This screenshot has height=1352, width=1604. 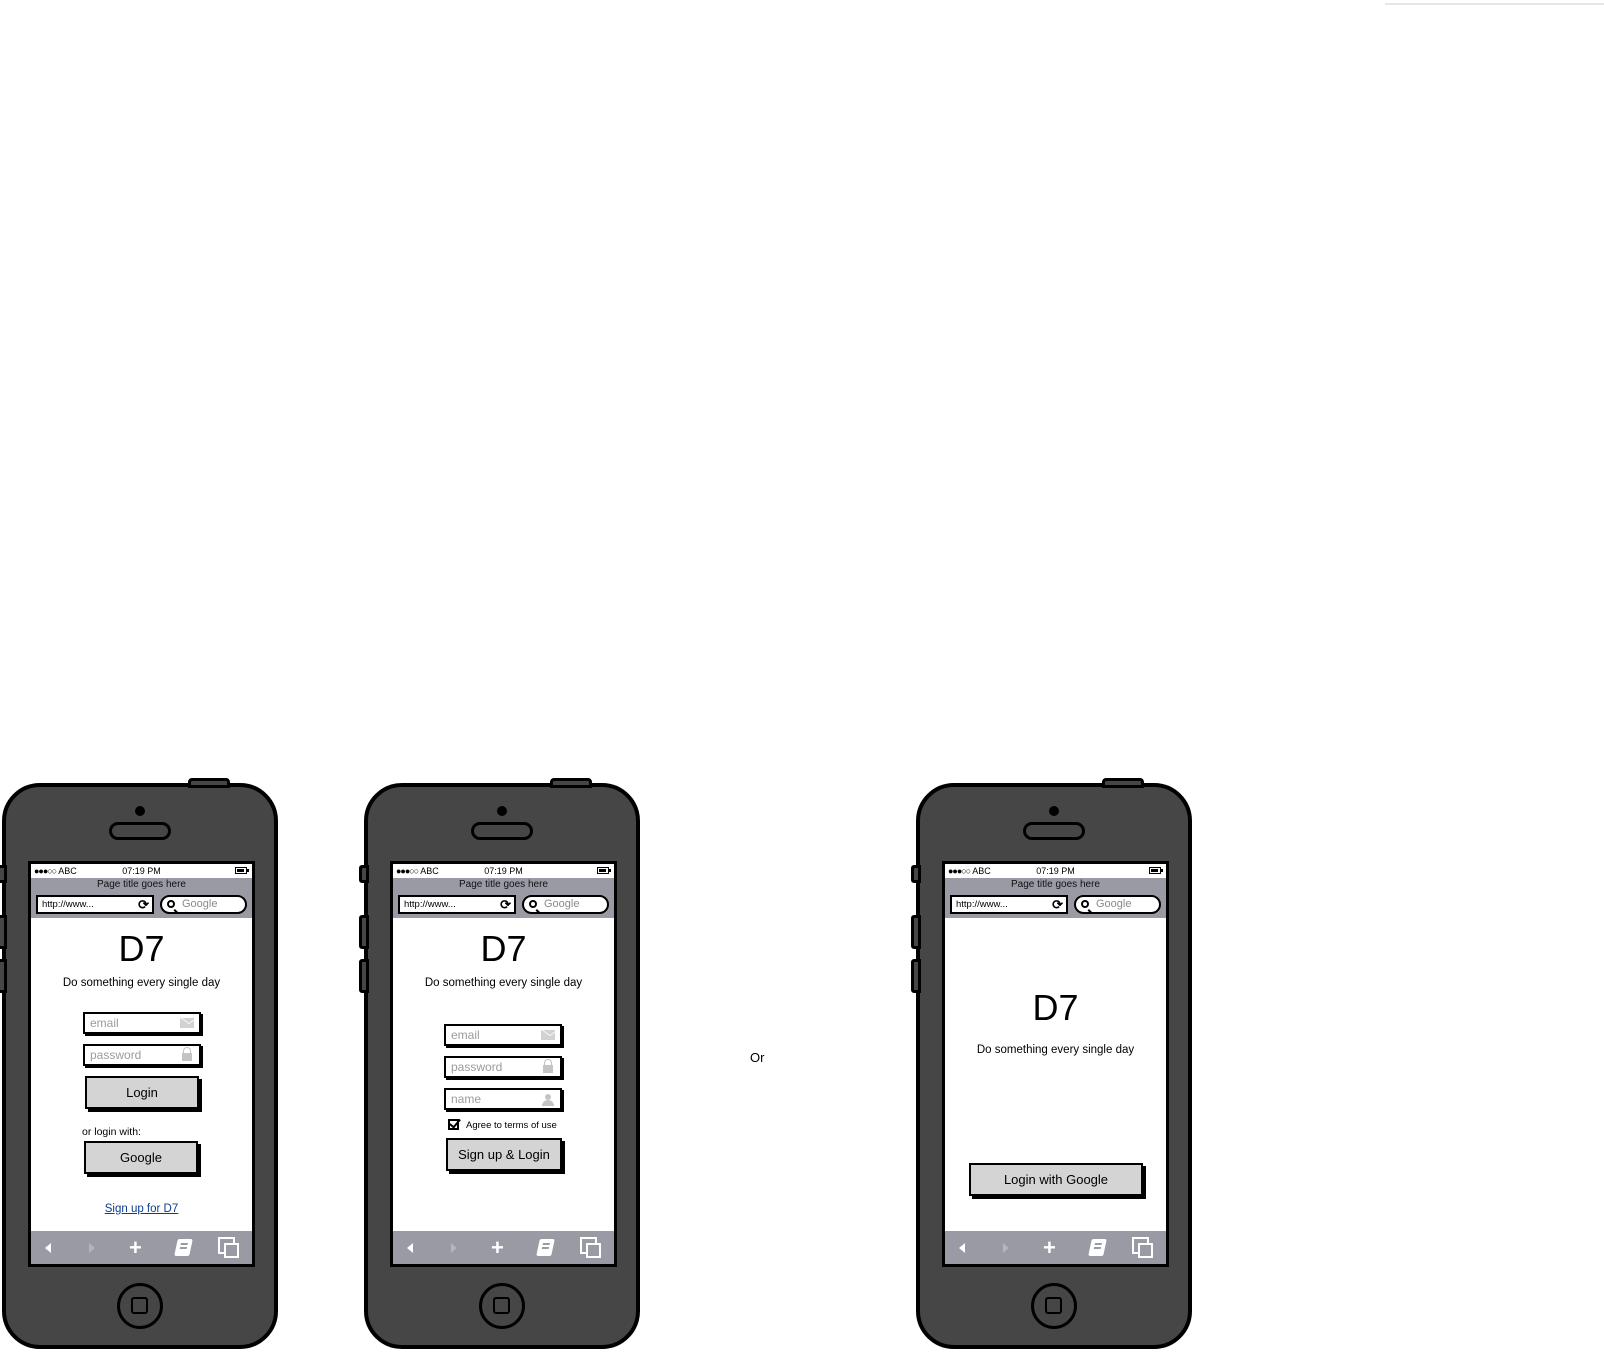 I want to click on name-field: name, so click(x=503, y=1099).